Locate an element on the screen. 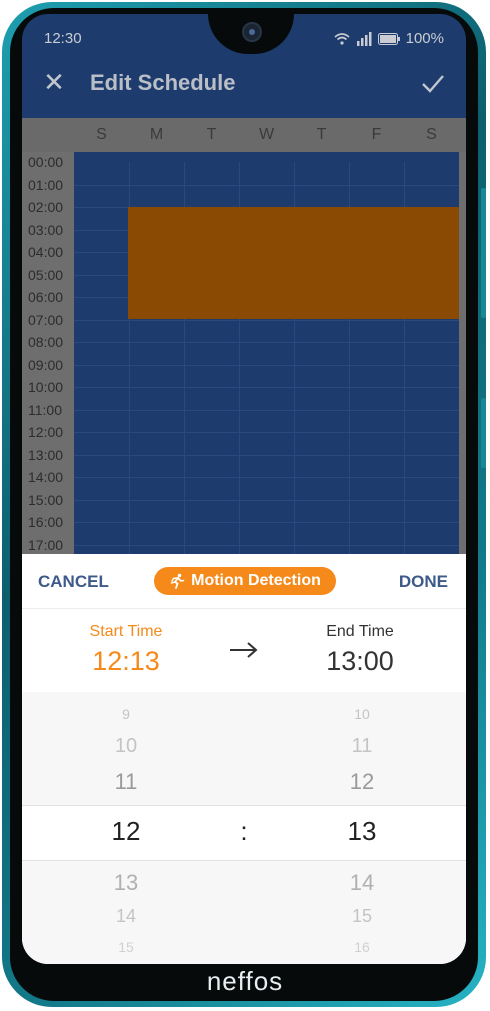 Image resolution: width=490 pixels, height=1011 pixels. hour-label: 00:00 is located at coordinates (46, 162).